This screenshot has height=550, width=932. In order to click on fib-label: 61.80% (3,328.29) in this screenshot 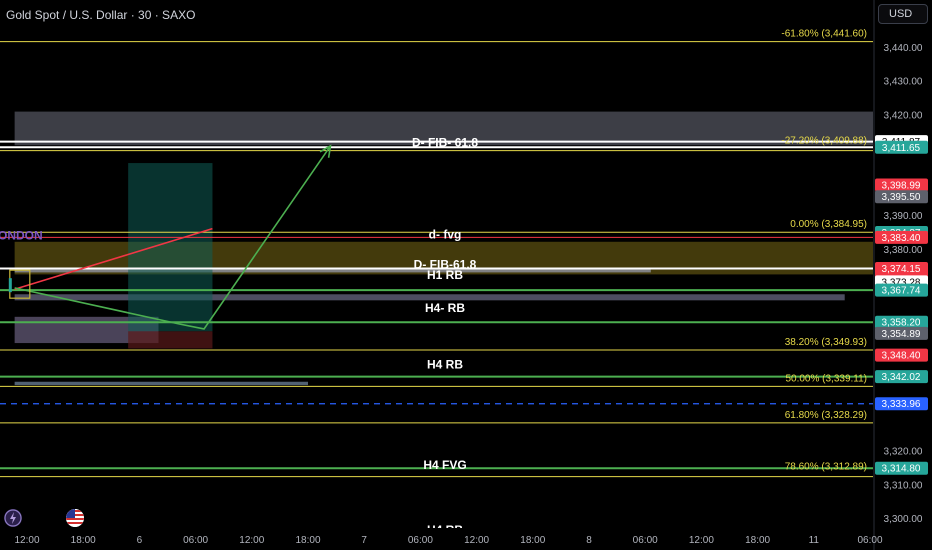, I will do `click(826, 415)`.